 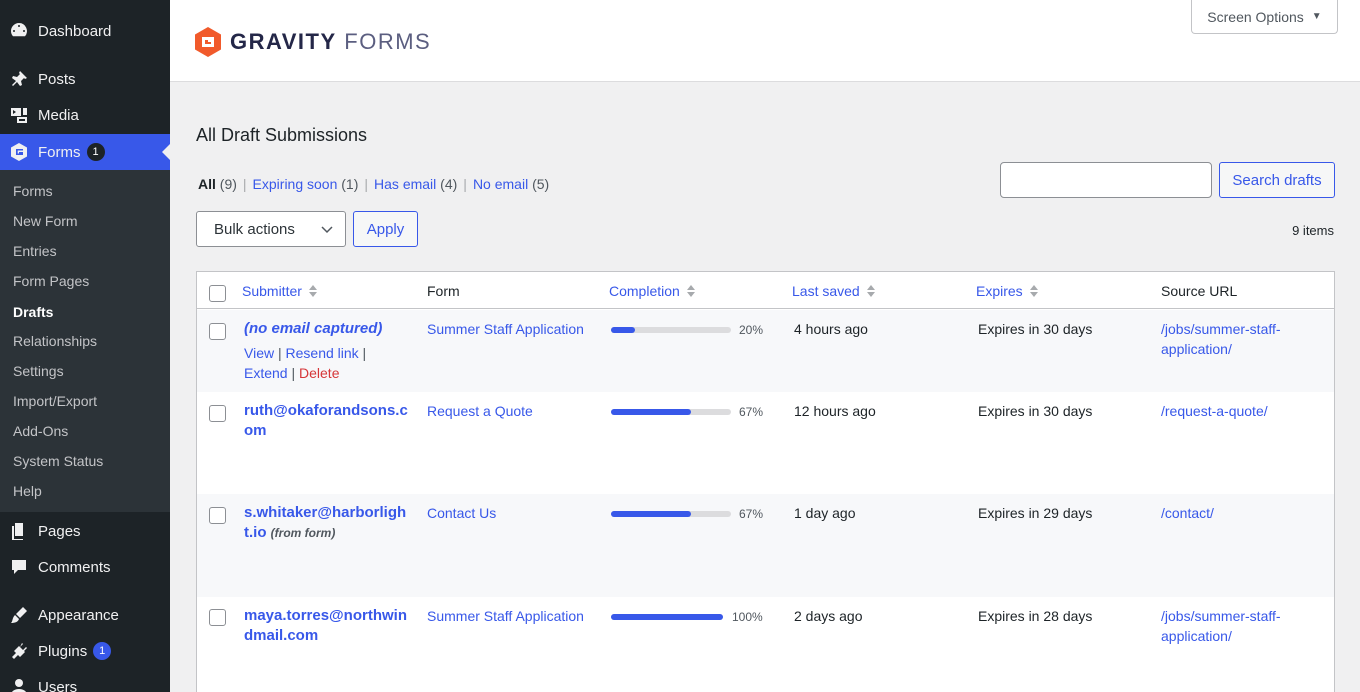 What do you see at coordinates (405, 184) in the screenshot?
I see `view-has-email: Has email` at bounding box center [405, 184].